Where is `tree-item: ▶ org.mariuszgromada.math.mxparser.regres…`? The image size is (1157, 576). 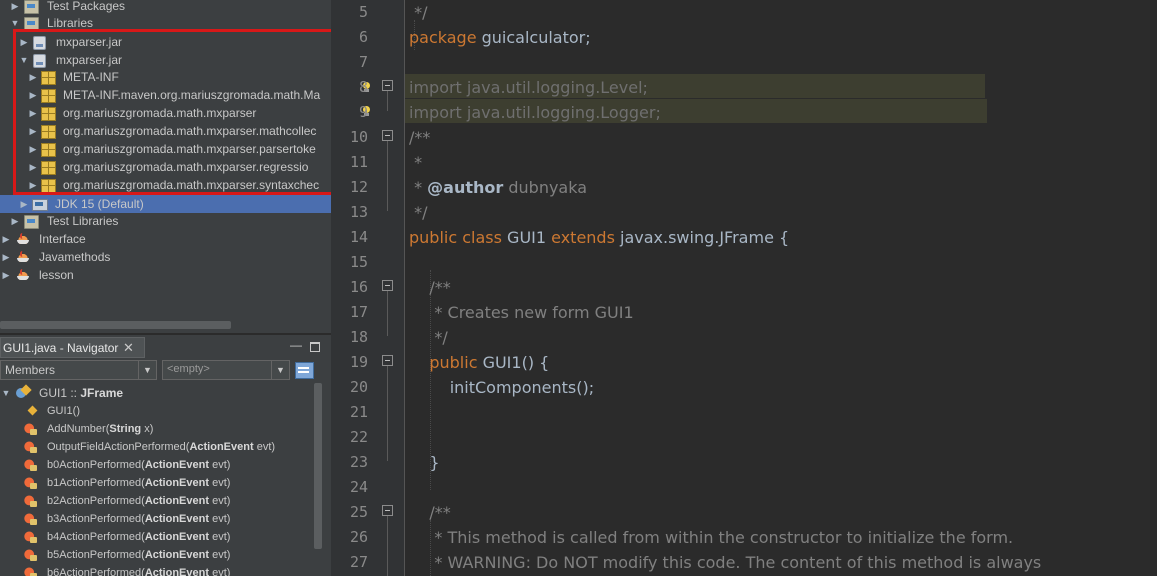 tree-item: ▶ org.mariuszgromada.math.mxparser.regres… is located at coordinates (165, 167).